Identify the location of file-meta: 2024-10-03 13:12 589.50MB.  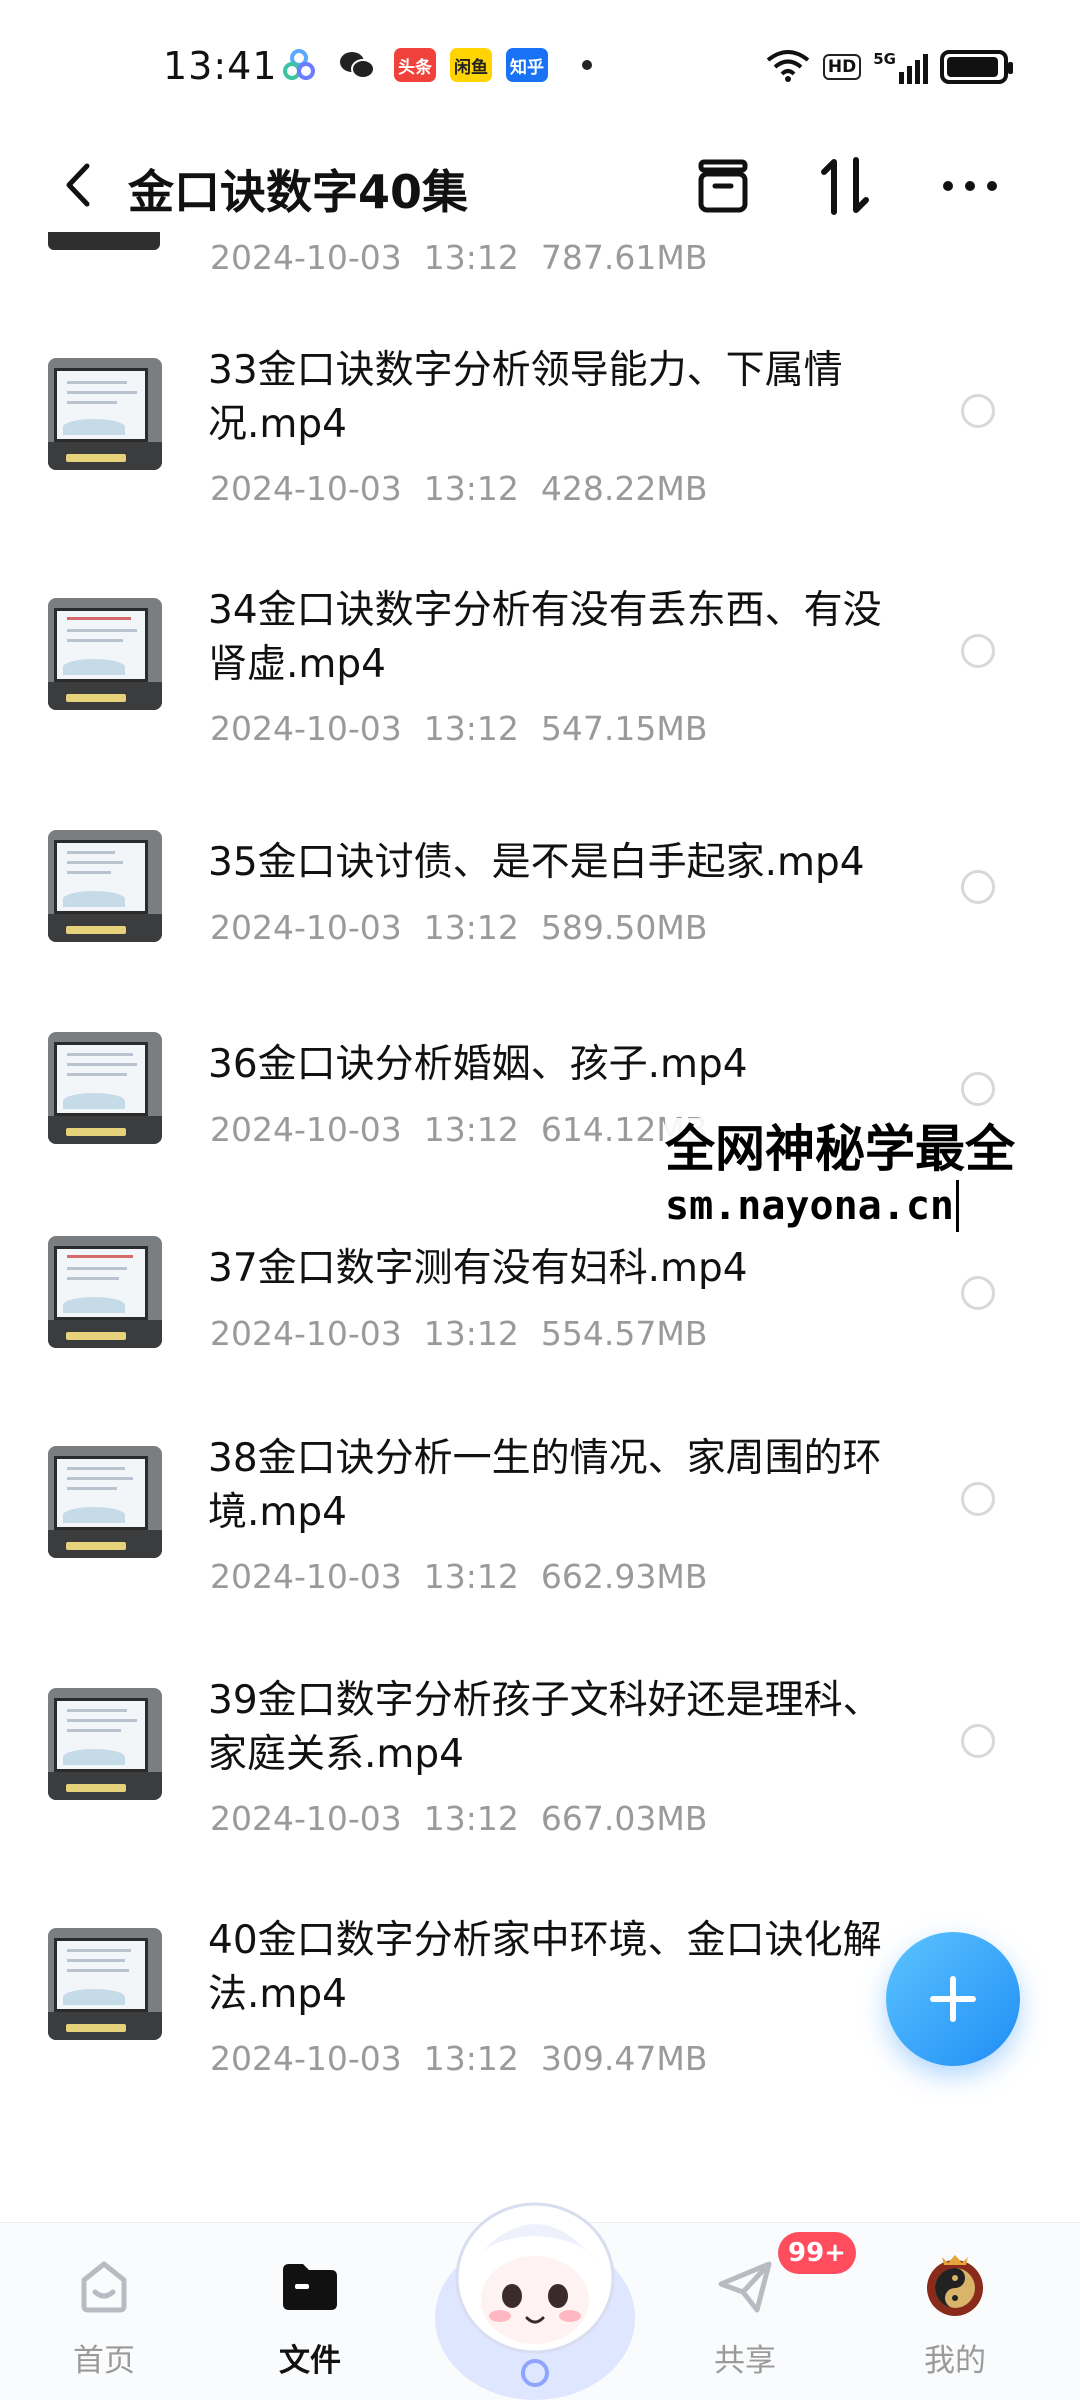
(459, 927).